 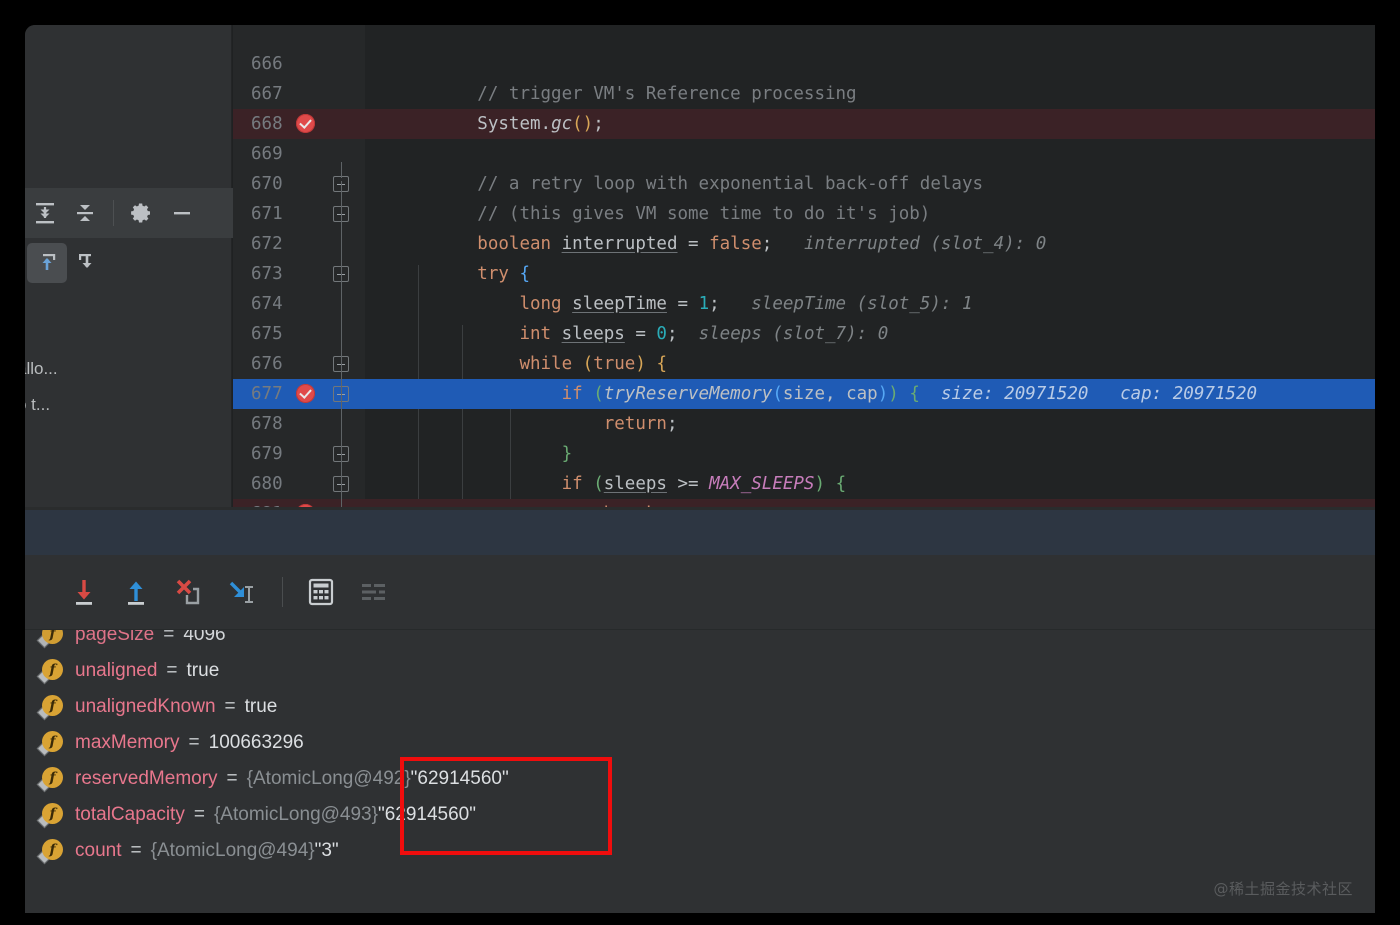 What do you see at coordinates (884, 454) in the screenshot?
I see `code-line: }` at bounding box center [884, 454].